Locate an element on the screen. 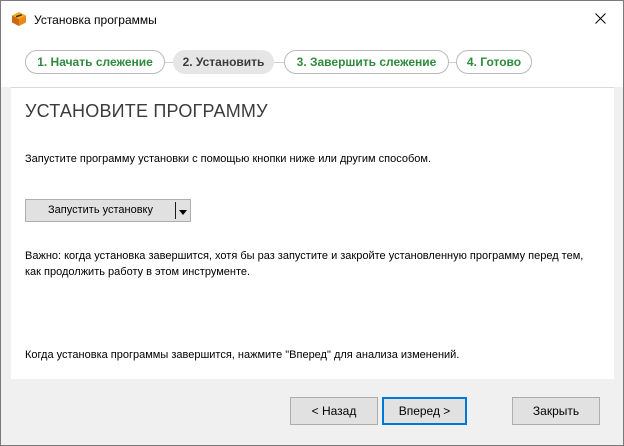 Image resolution: width=624 pixels, height=446 pixels. launch-setup-button: Запустить установку is located at coordinates (100, 210).